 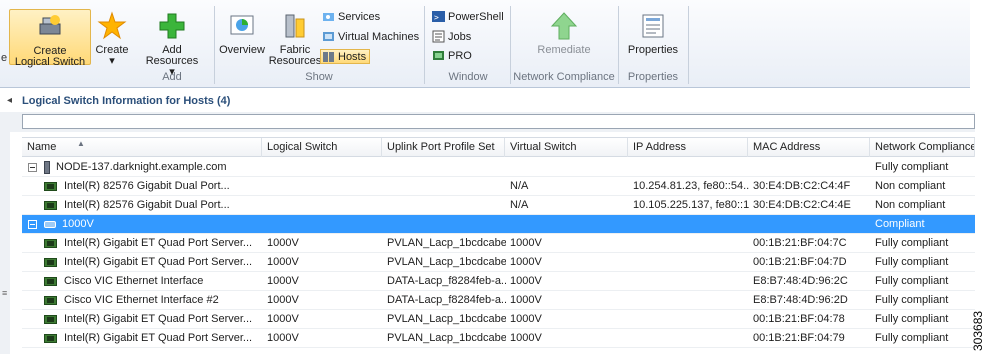 What do you see at coordinates (569, 224) in the screenshot?
I see `row-vswitch` at bounding box center [569, 224].